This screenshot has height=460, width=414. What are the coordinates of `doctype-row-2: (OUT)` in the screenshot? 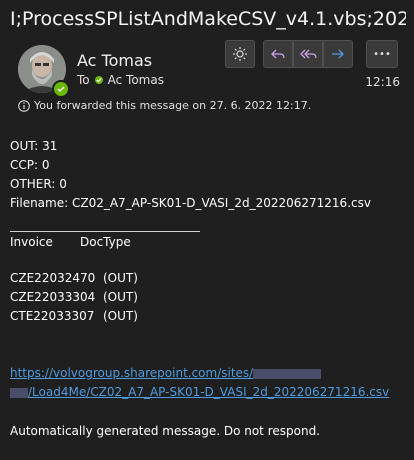 It's located at (120, 297).